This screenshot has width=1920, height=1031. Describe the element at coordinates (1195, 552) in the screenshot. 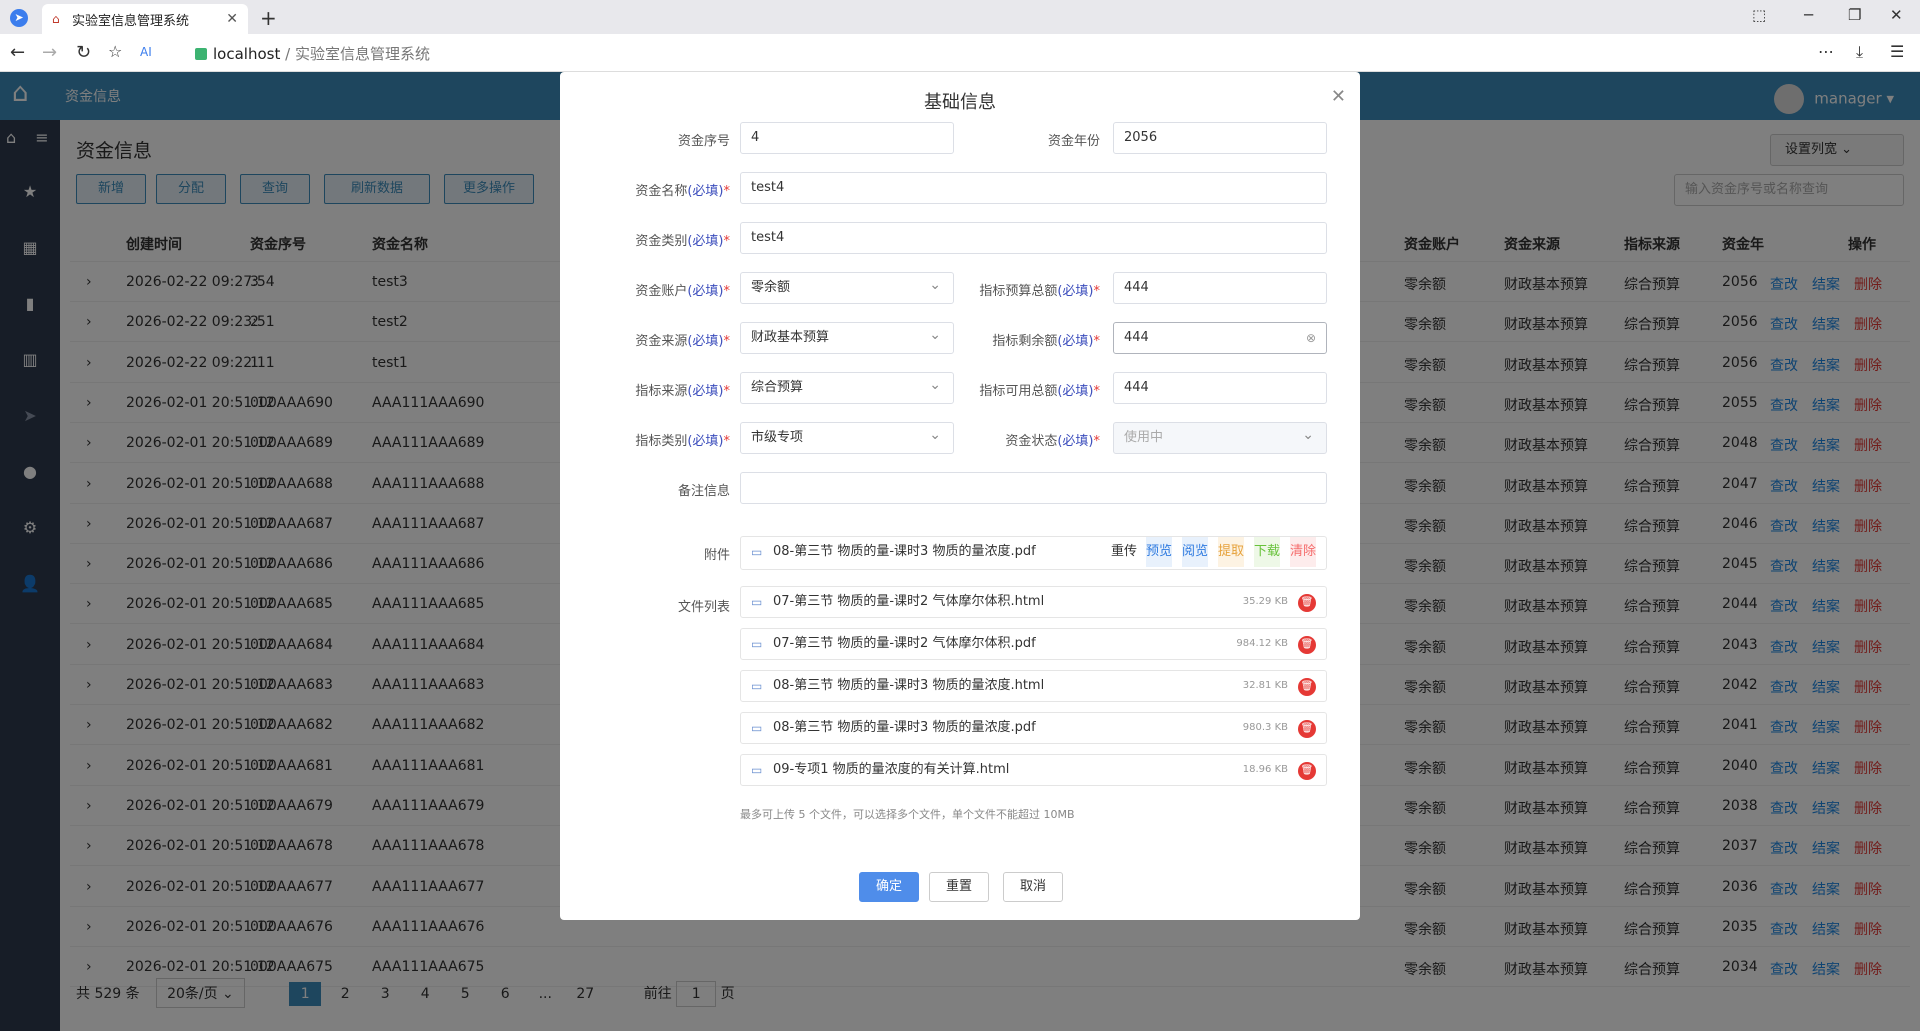

I see `read-link: 阅览` at that location.